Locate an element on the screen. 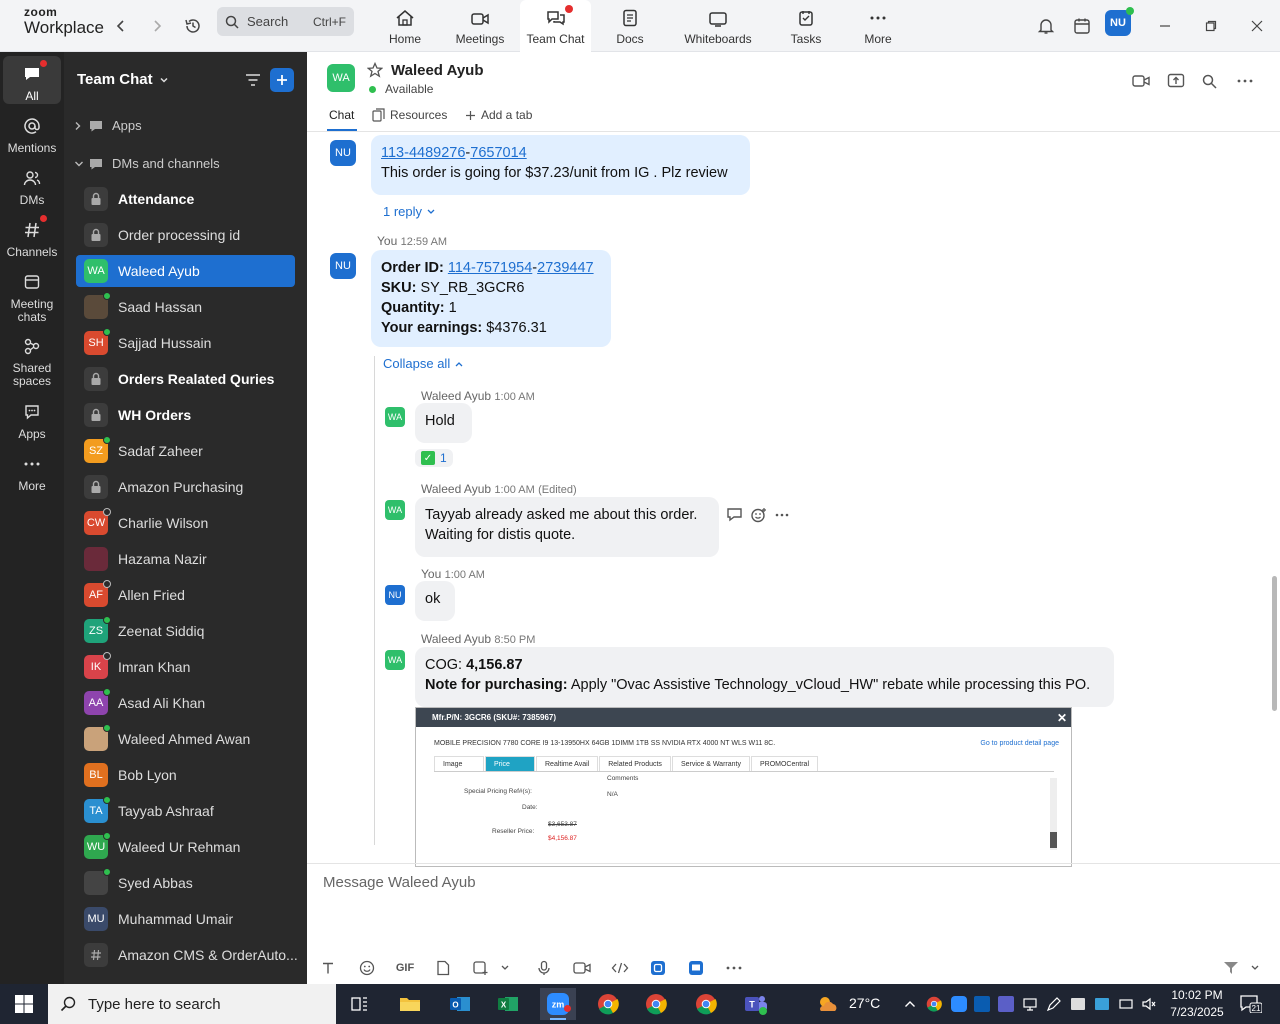 This screenshot has width=1280, height=1024. reply-in-thread-icon is located at coordinates (735, 515).